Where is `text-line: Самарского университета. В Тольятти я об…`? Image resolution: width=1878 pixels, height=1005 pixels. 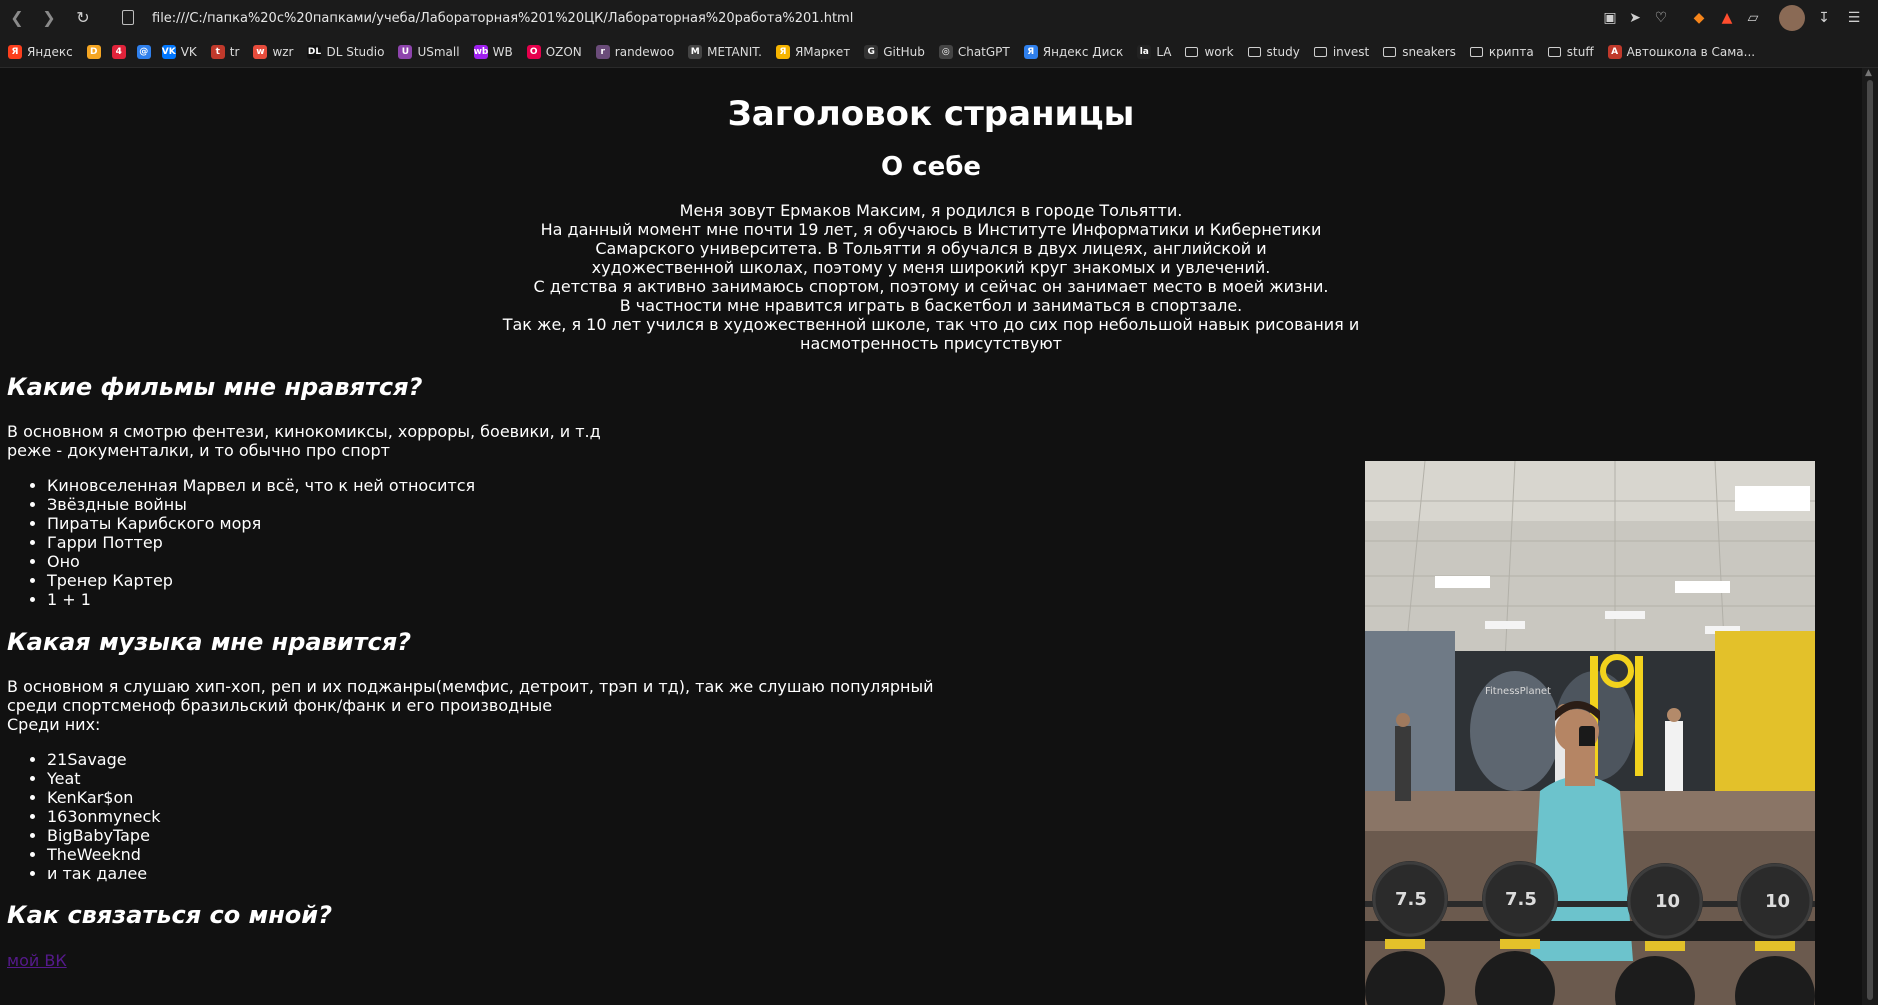 text-line: Самарского университета. В Тольятти я об… is located at coordinates (931, 248).